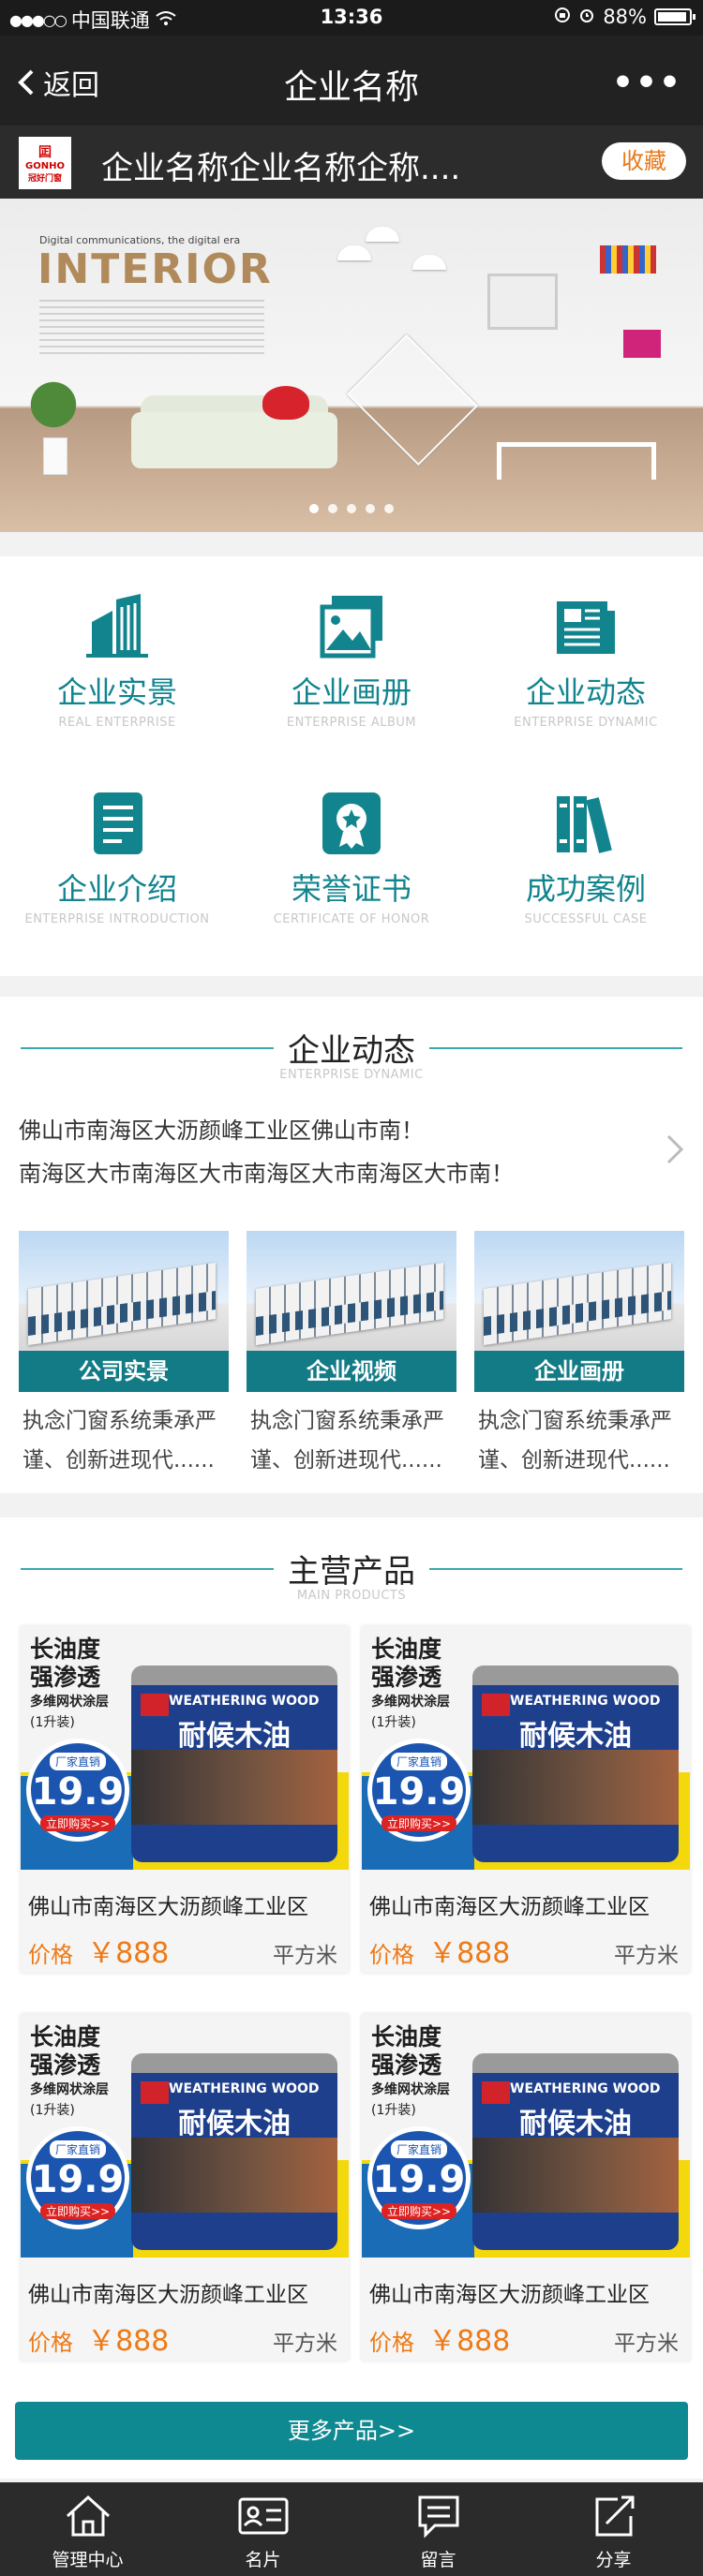 The height and width of the screenshot is (2576, 703). What do you see at coordinates (586, 626) in the screenshot?
I see `news-icon` at bounding box center [586, 626].